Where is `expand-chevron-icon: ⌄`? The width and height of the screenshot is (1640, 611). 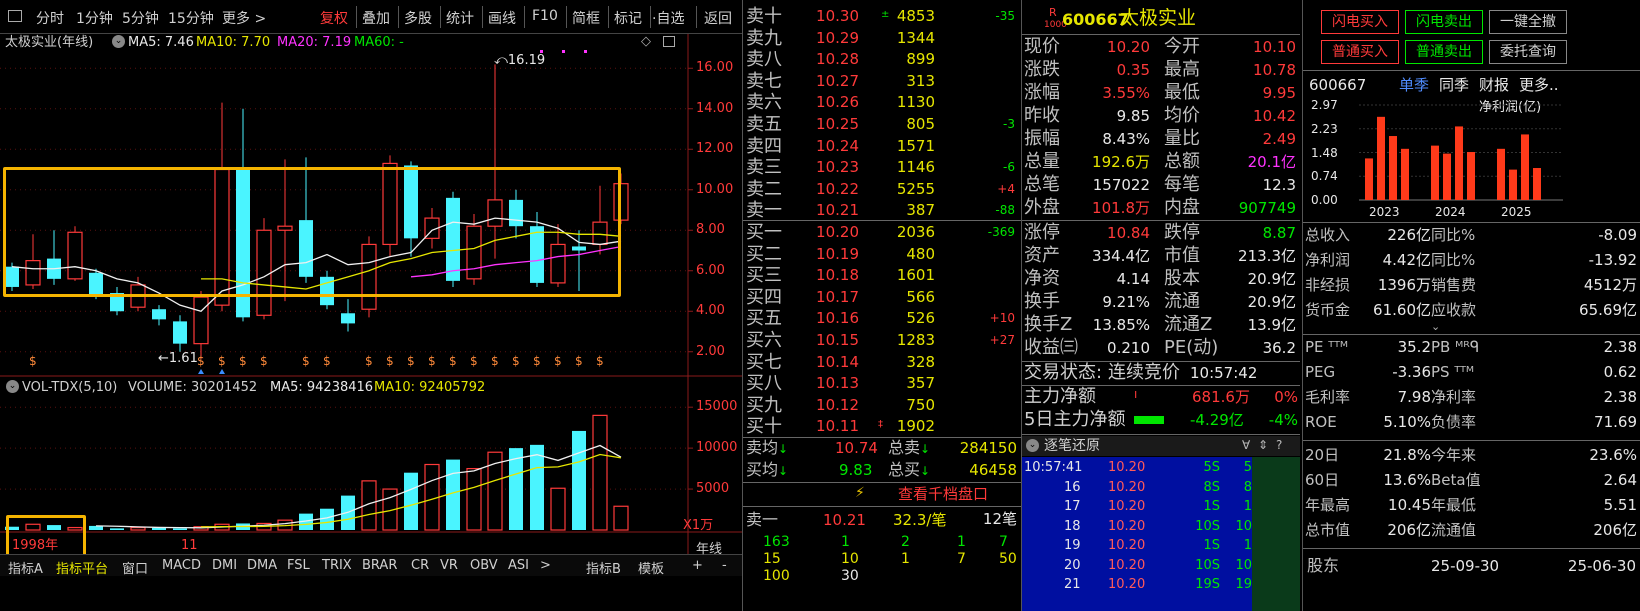 expand-chevron-icon: ⌄ is located at coordinates (1435, 326).